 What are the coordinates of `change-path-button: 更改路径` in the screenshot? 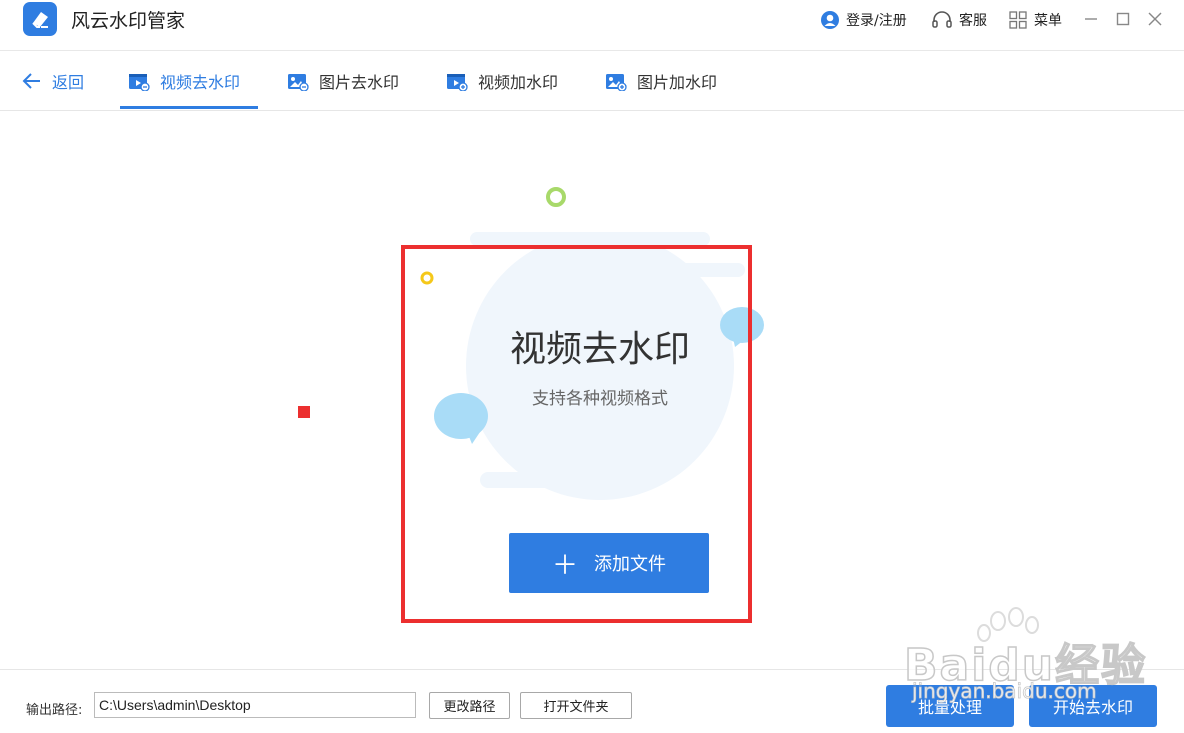 It's located at (469, 705).